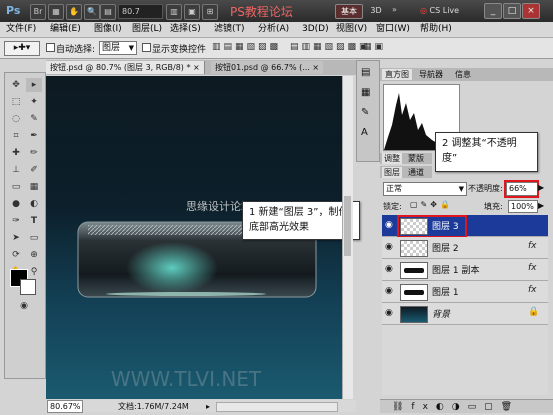  I want to click on distribute-buttons: ▤▥▦▧▨▩▣, so click(330, 47).